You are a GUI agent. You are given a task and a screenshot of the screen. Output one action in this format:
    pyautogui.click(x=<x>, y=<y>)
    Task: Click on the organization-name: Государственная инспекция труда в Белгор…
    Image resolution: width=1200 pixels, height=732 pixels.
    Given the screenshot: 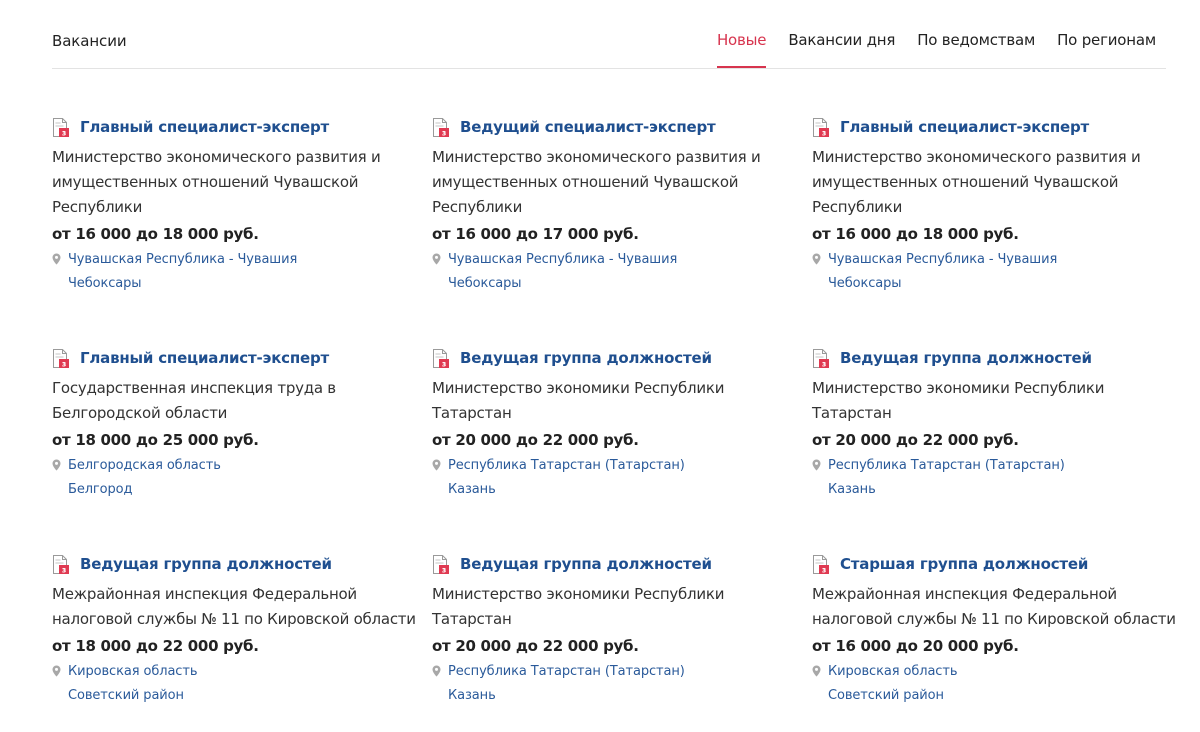 What is the action you would take?
    pyautogui.click(x=194, y=400)
    